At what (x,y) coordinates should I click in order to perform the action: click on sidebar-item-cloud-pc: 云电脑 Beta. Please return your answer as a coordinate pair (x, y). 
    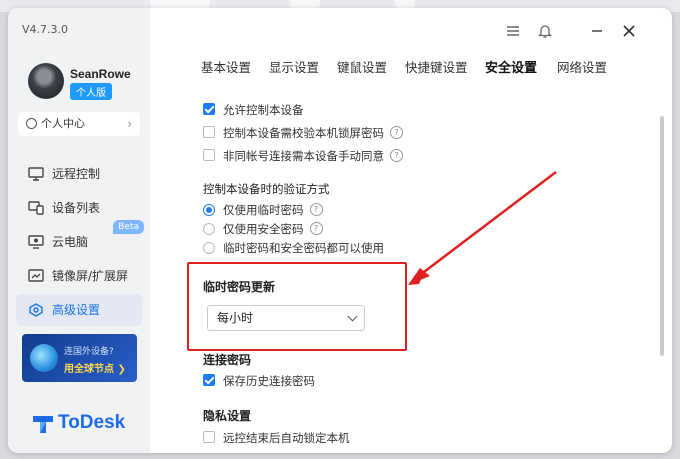
    Looking at the image, I should click on (80, 239).